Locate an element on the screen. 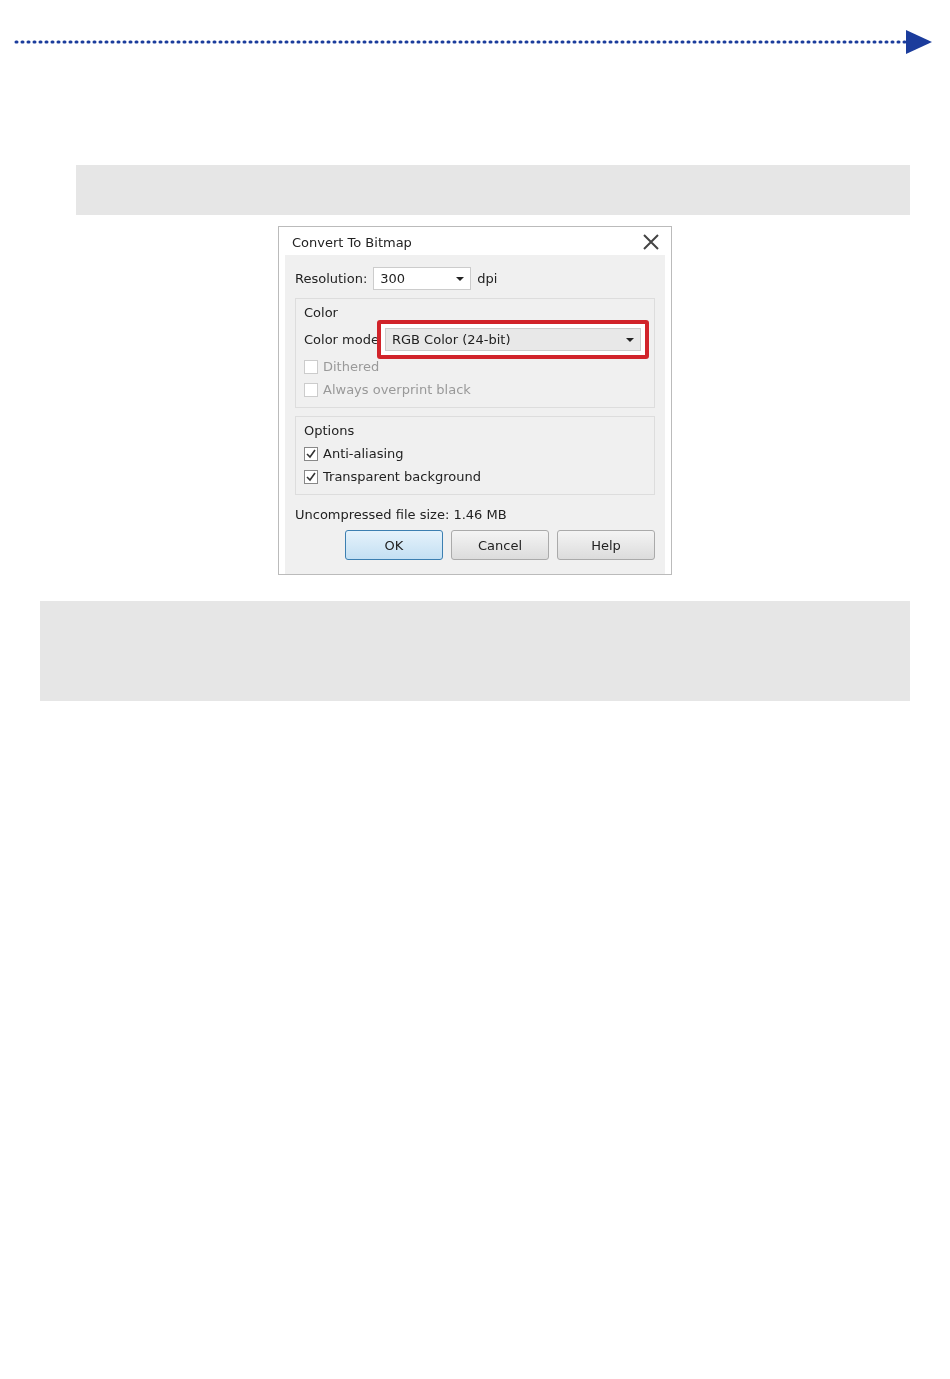  checkbox-label: Transparent background is located at coordinates (402, 476).